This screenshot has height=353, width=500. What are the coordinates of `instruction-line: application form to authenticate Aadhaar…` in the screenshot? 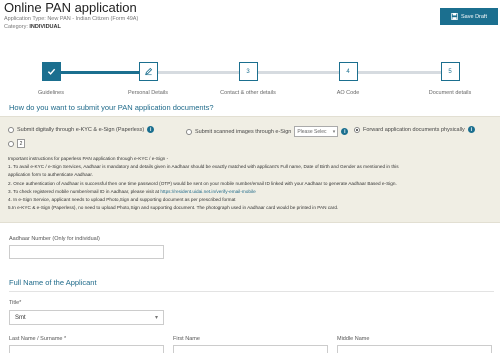 It's located at (50, 175).